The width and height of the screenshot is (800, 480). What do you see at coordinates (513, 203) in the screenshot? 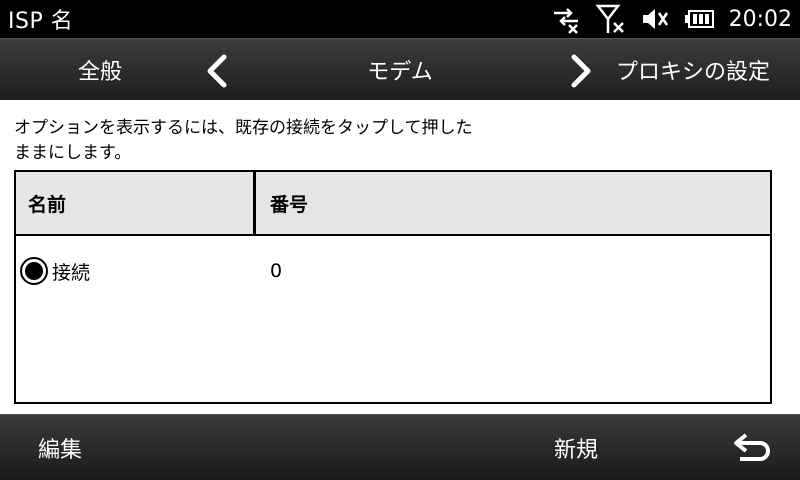
I see `column-header-number: 番号` at bounding box center [513, 203].